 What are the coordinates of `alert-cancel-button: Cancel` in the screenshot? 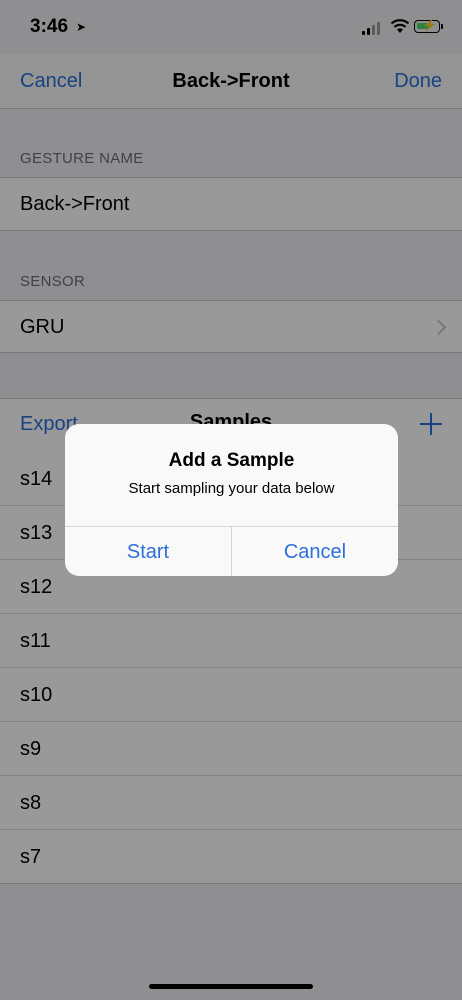 It's located at (315, 551).